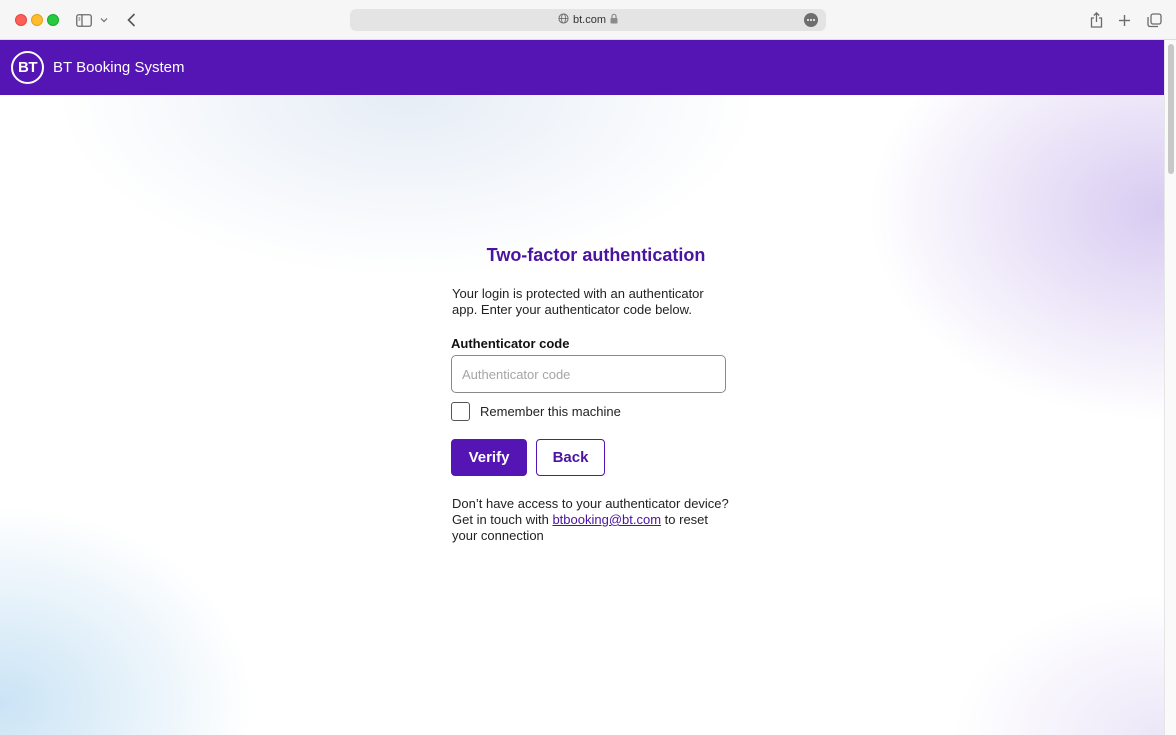  What do you see at coordinates (570, 457) in the screenshot?
I see `back-button: Back` at bounding box center [570, 457].